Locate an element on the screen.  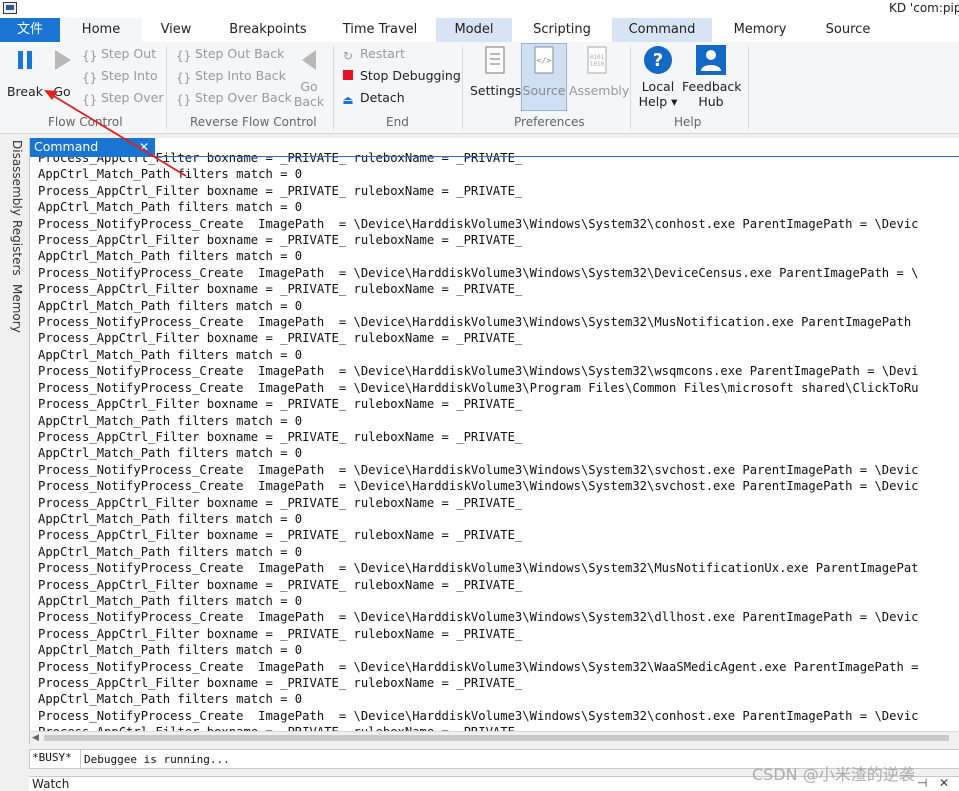
step-over-back-label: Step Over Back is located at coordinates (243, 97).